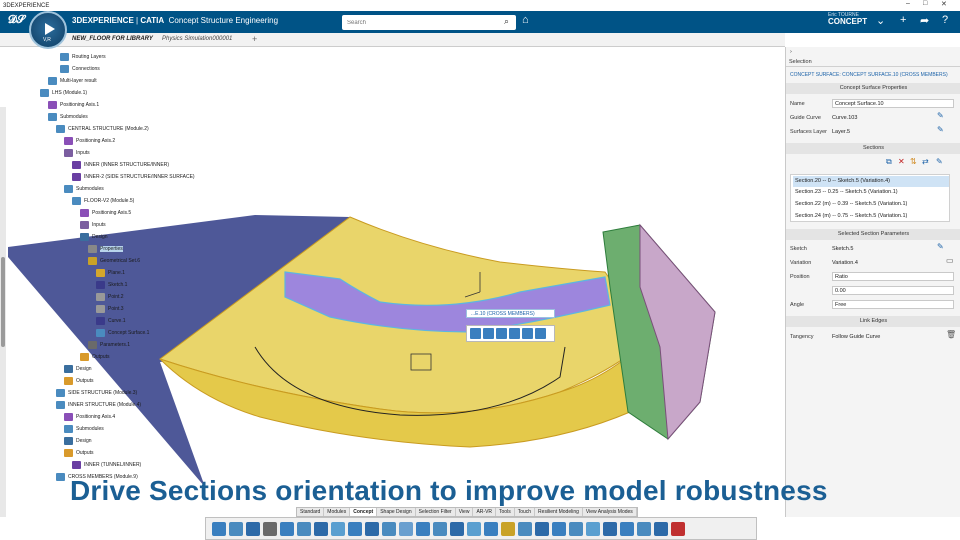  Describe the element at coordinates (525, 512) in the screenshot. I see `tab-touch: Touch` at that location.